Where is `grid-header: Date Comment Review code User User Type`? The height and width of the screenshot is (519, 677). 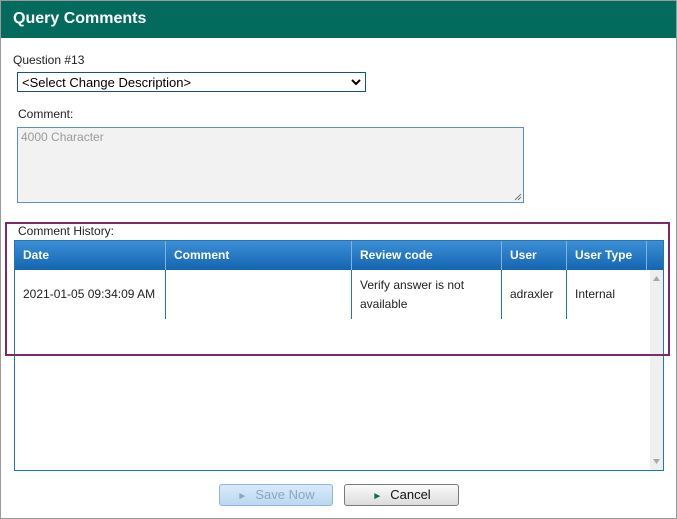
grid-header: Date Comment Review code User User Type is located at coordinates (339, 255).